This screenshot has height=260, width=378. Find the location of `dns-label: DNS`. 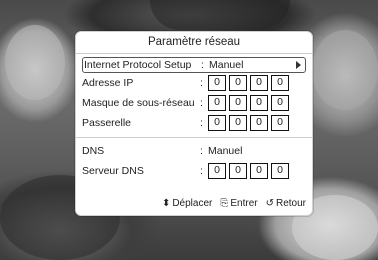

dns-label: DNS is located at coordinates (93, 151).